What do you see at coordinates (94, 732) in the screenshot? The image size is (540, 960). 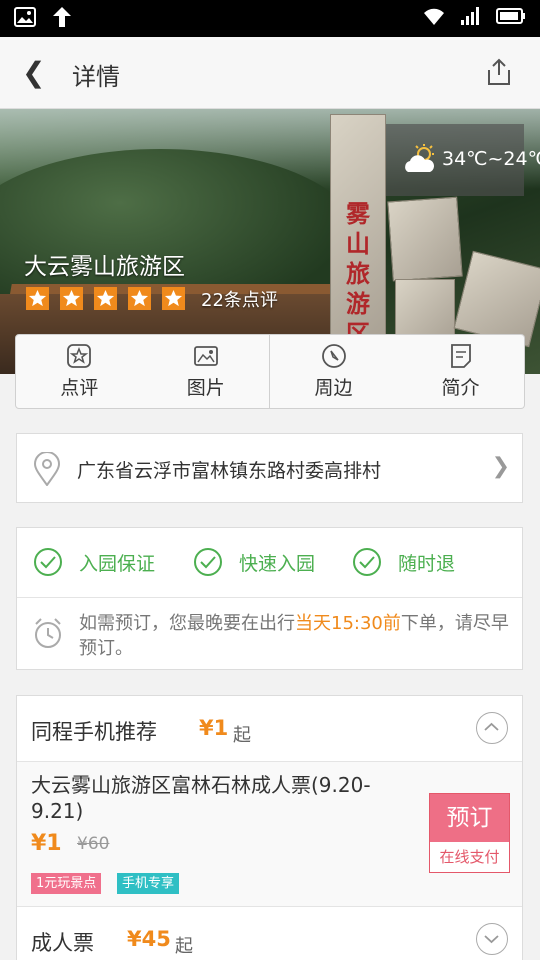 I see `recommend-title: 同程手机推荐` at bounding box center [94, 732].